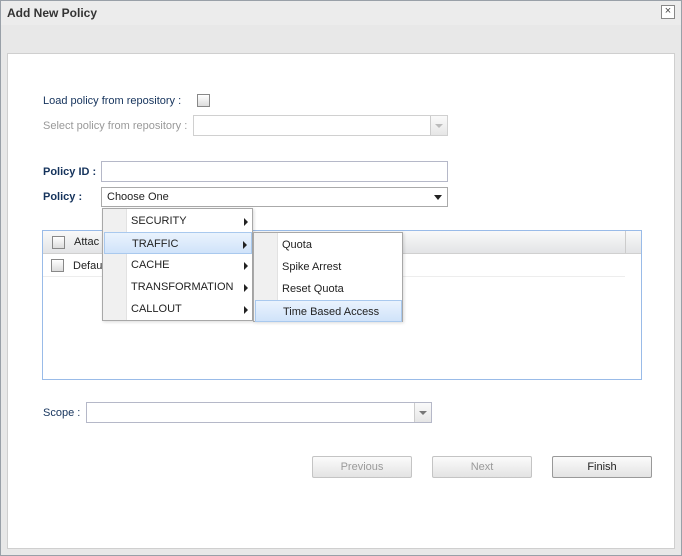 The height and width of the screenshot is (556, 682). Describe the element at coordinates (112, 101) in the screenshot. I see `load-policy-label: Load policy from repository :` at that location.